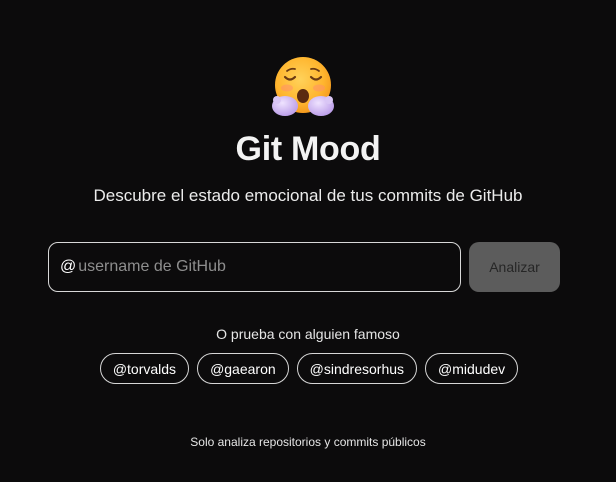  Describe the element at coordinates (308, 334) in the screenshot. I see `suggestions-label: O prueba con alguien famoso` at that location.